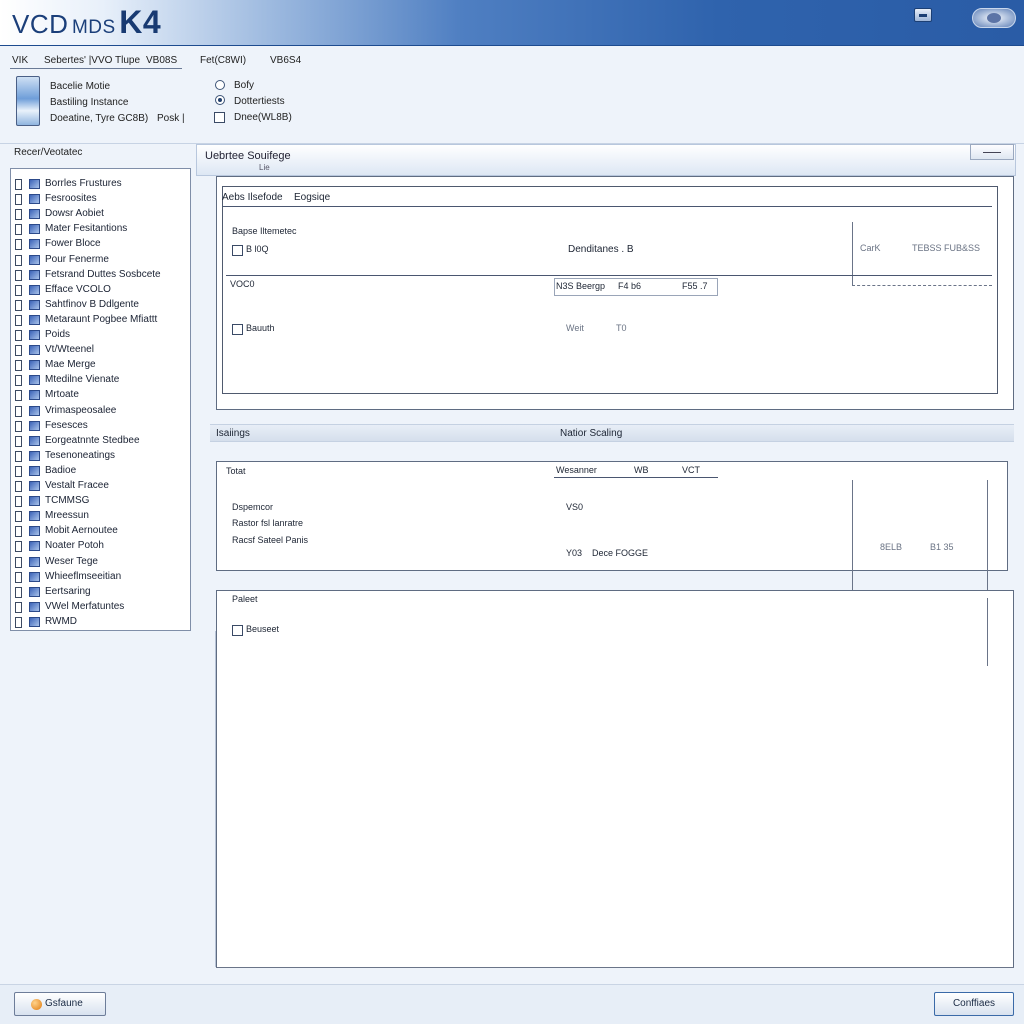 The width and height of the screenshot is (1024, 1024). I want to click on sidebar-item: VWel Merfatuntes, so click(101, 607).